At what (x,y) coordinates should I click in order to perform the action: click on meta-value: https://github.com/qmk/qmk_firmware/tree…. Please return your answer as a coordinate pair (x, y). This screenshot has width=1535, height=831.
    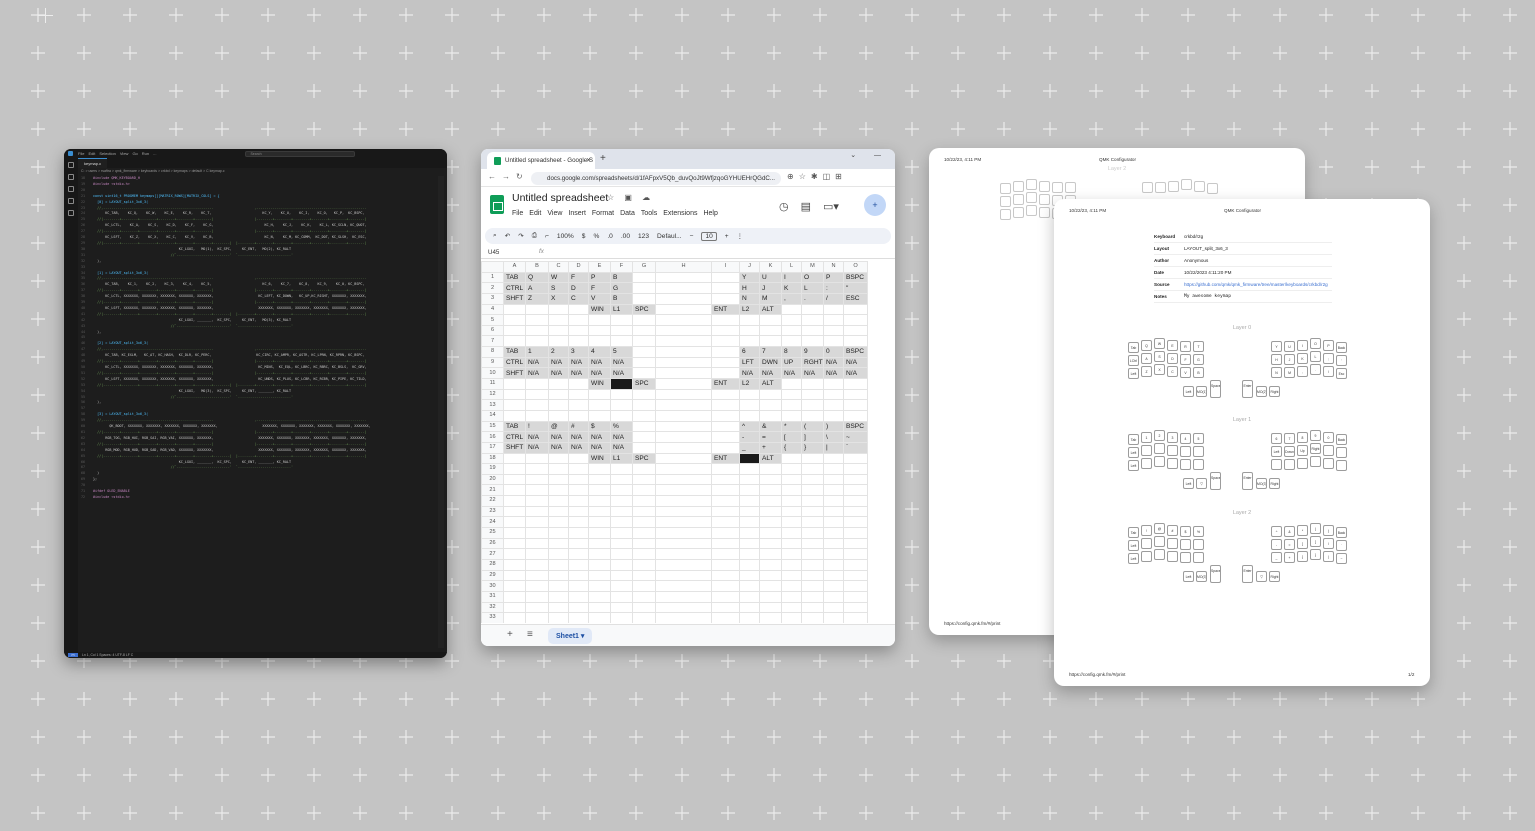
    Looking at the image, I should click on (1256, 284).